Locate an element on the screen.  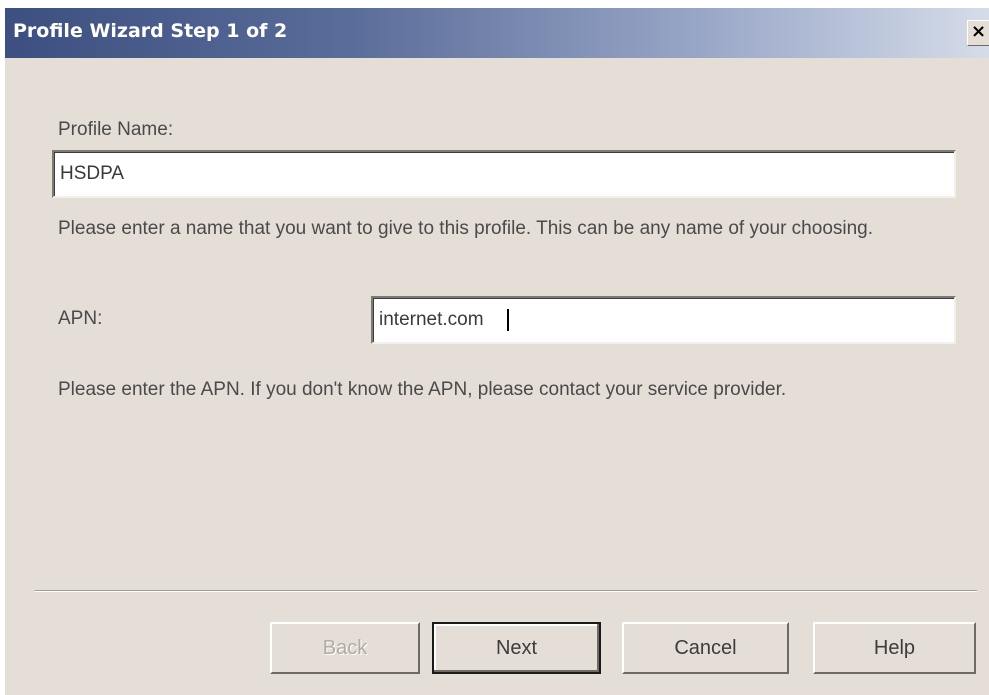
profile-name-label: Profile Name: is located at coordinates (116, 129).